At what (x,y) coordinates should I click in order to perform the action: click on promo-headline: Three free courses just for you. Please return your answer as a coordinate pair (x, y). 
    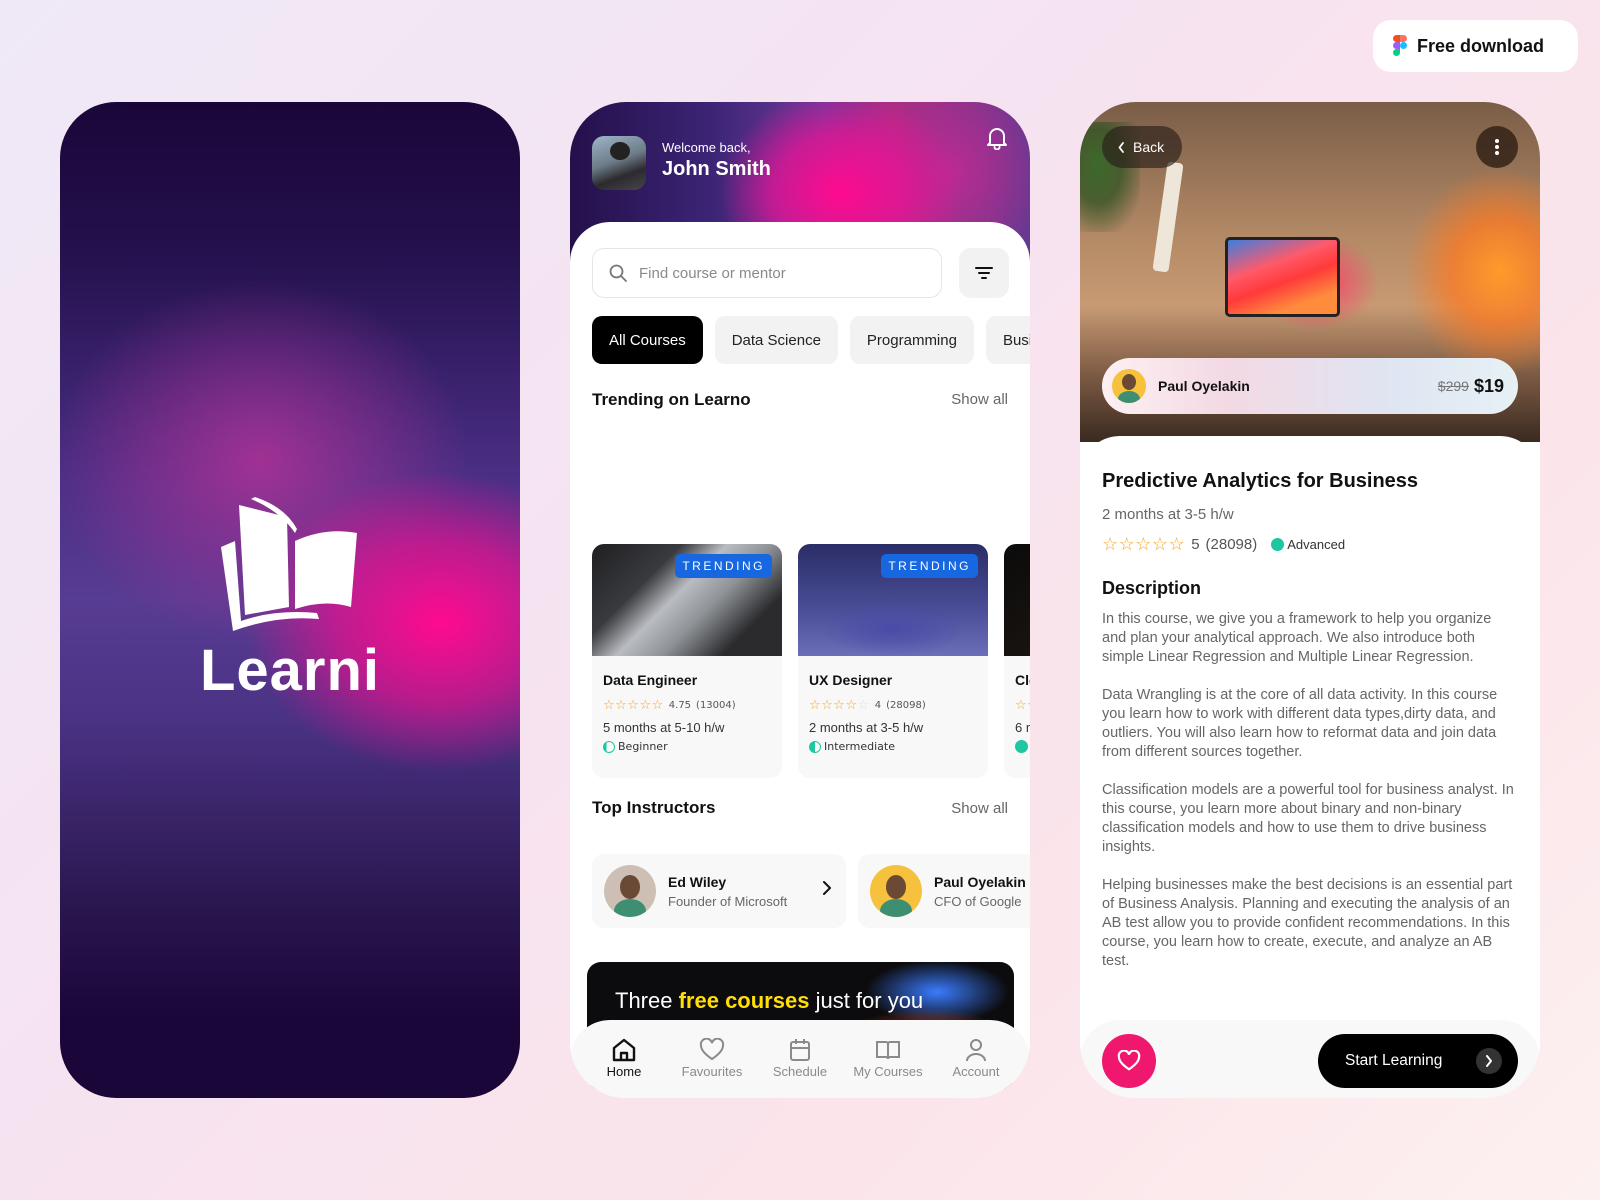
    Looking at the image, I should click on (769, 1001).